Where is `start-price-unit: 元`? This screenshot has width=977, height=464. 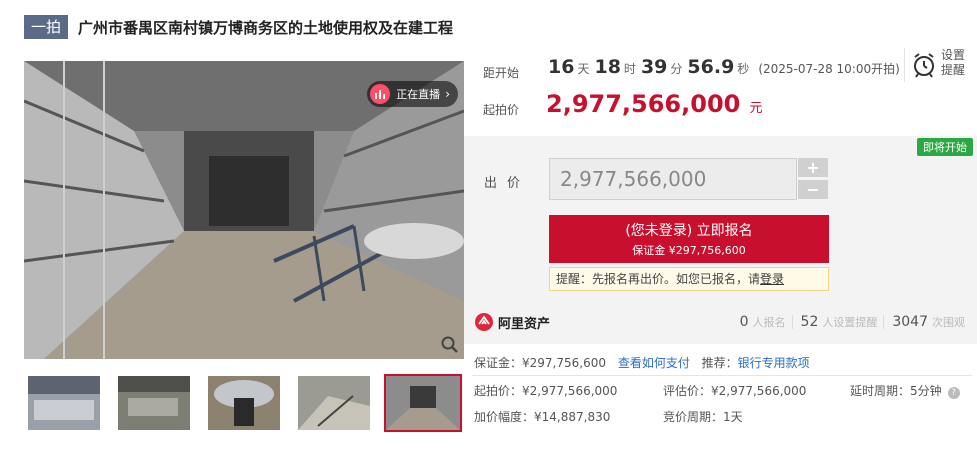 start-price-unit: 元 is located at coordinates (756, 108).